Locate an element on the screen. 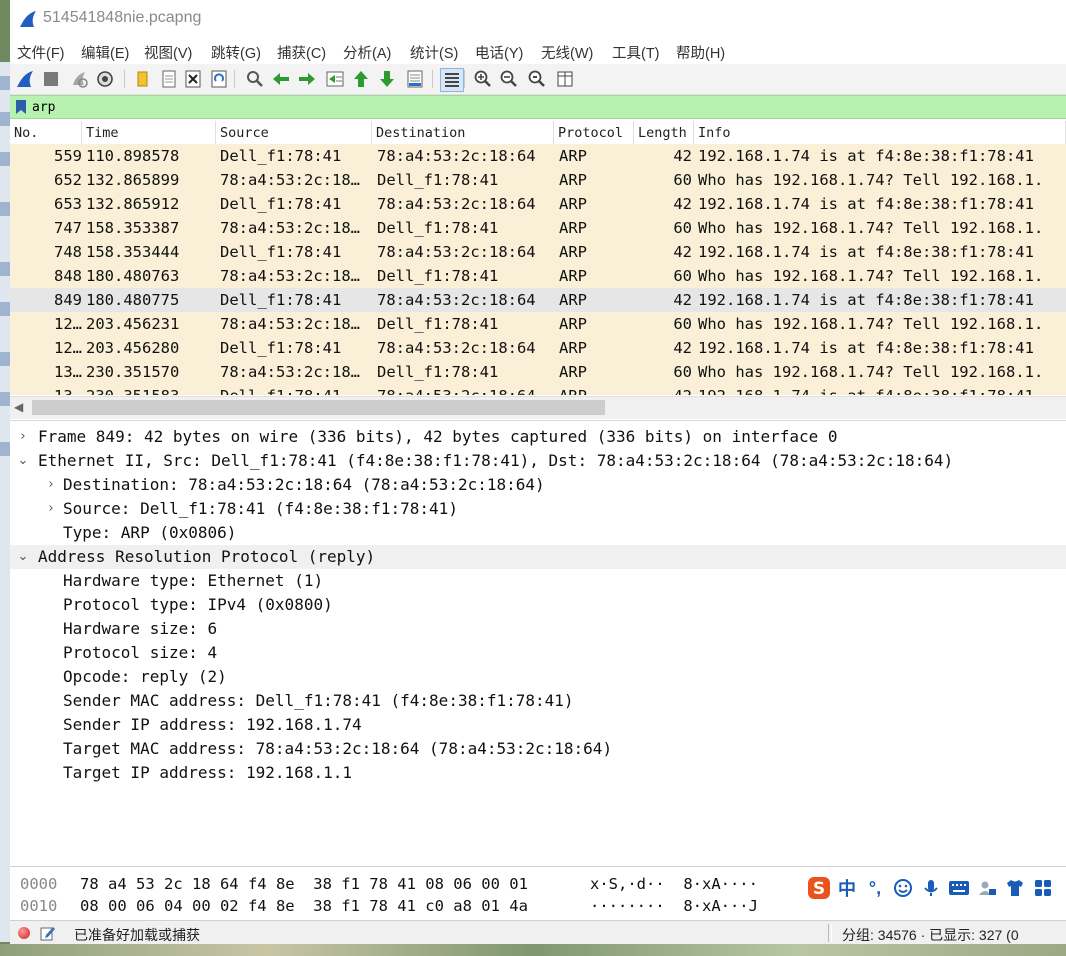 The width and height of the screenshot is (1066, 956). normal-size-icon is located at coordinates (537, 79).